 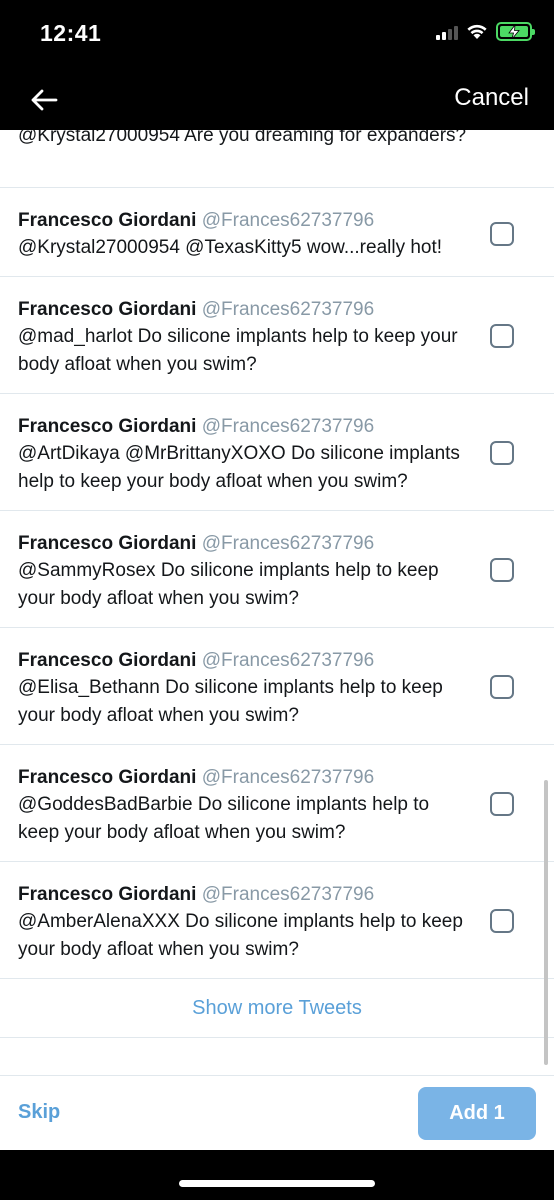 I want to click on back-button, so click(x=44, y=100).